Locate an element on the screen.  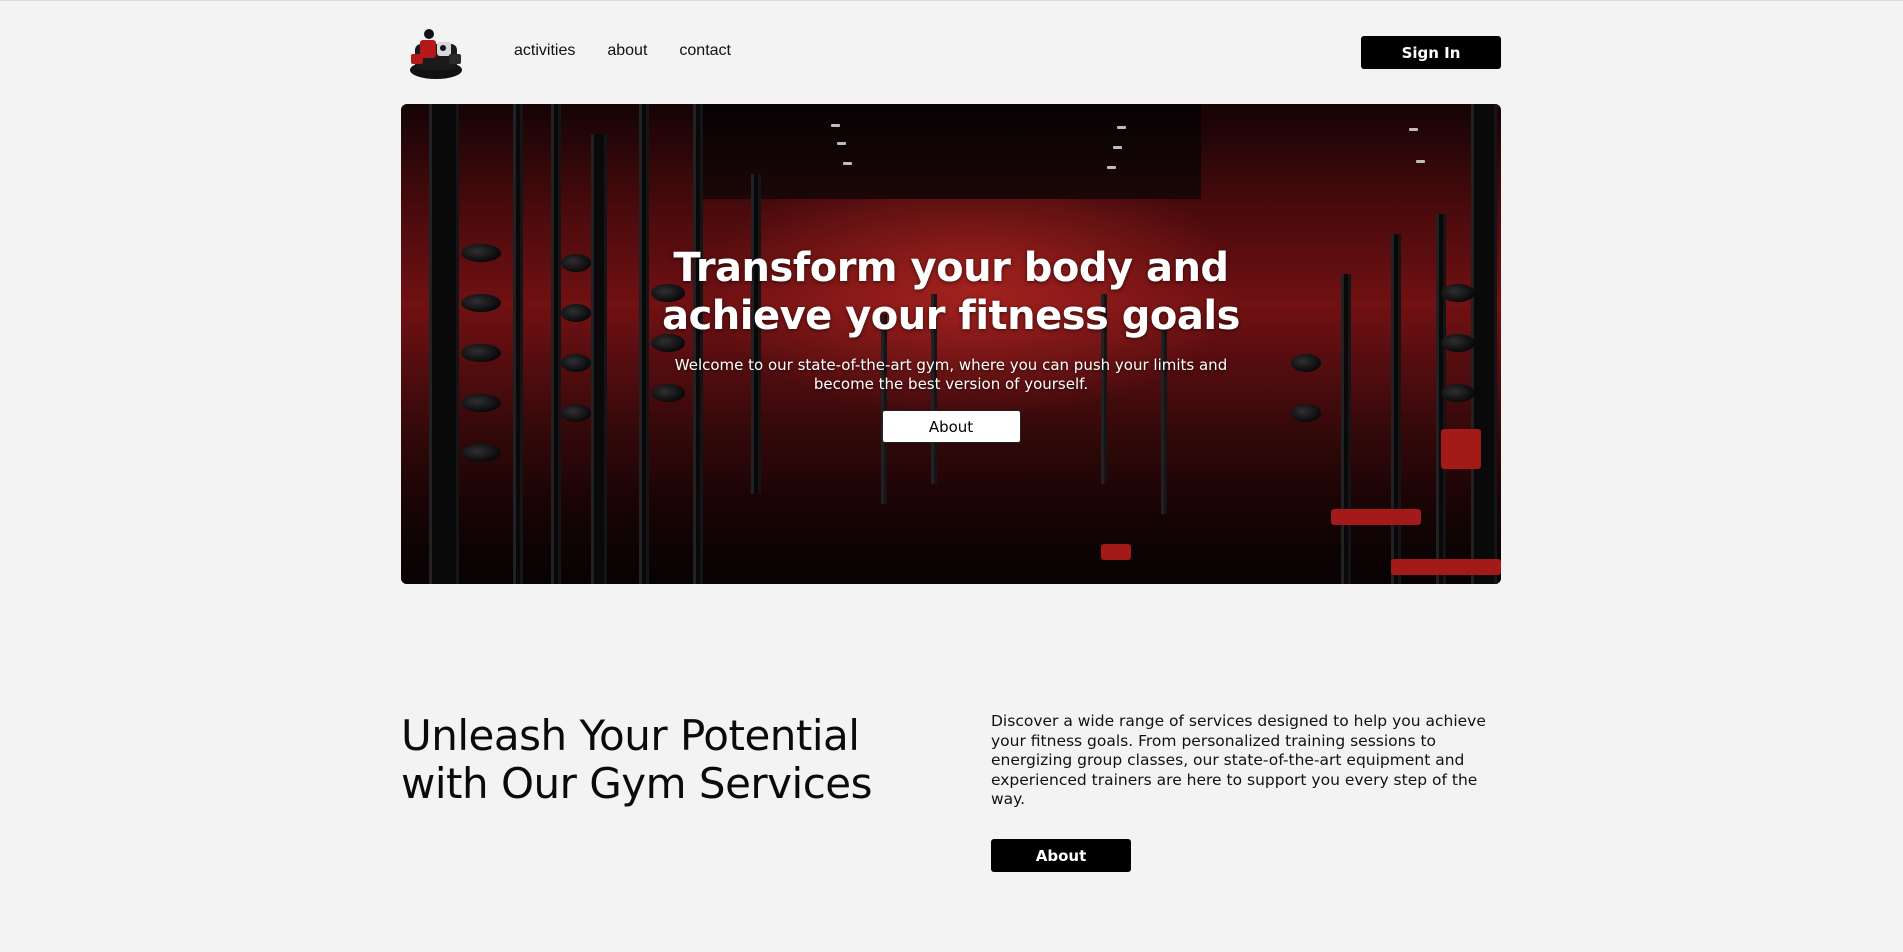
nav-link-activities: activities is located at coordinates (544, 51).